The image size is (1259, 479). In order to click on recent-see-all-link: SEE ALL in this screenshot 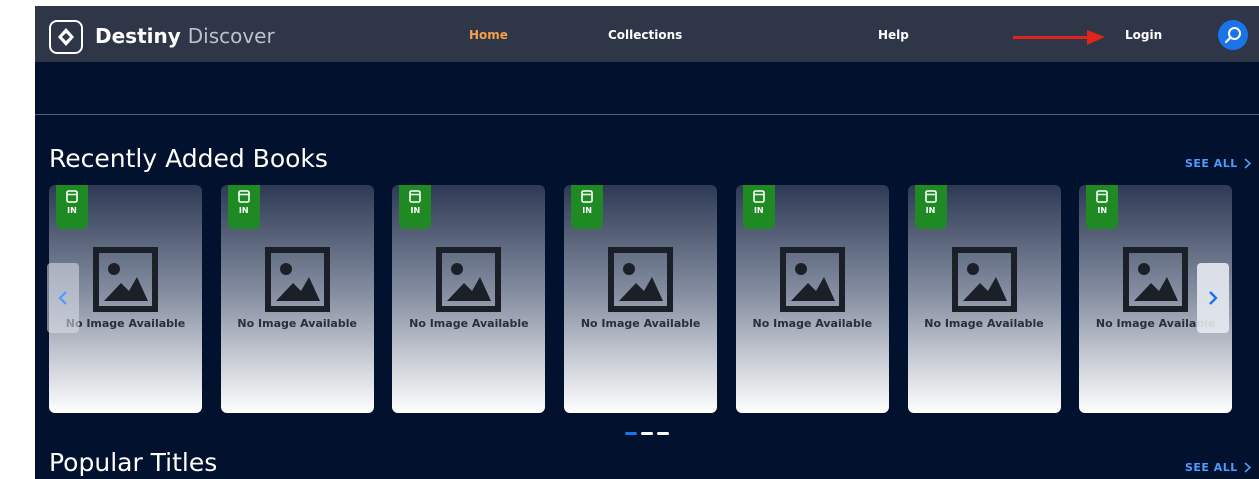, I will do `click(1218, 163)`.